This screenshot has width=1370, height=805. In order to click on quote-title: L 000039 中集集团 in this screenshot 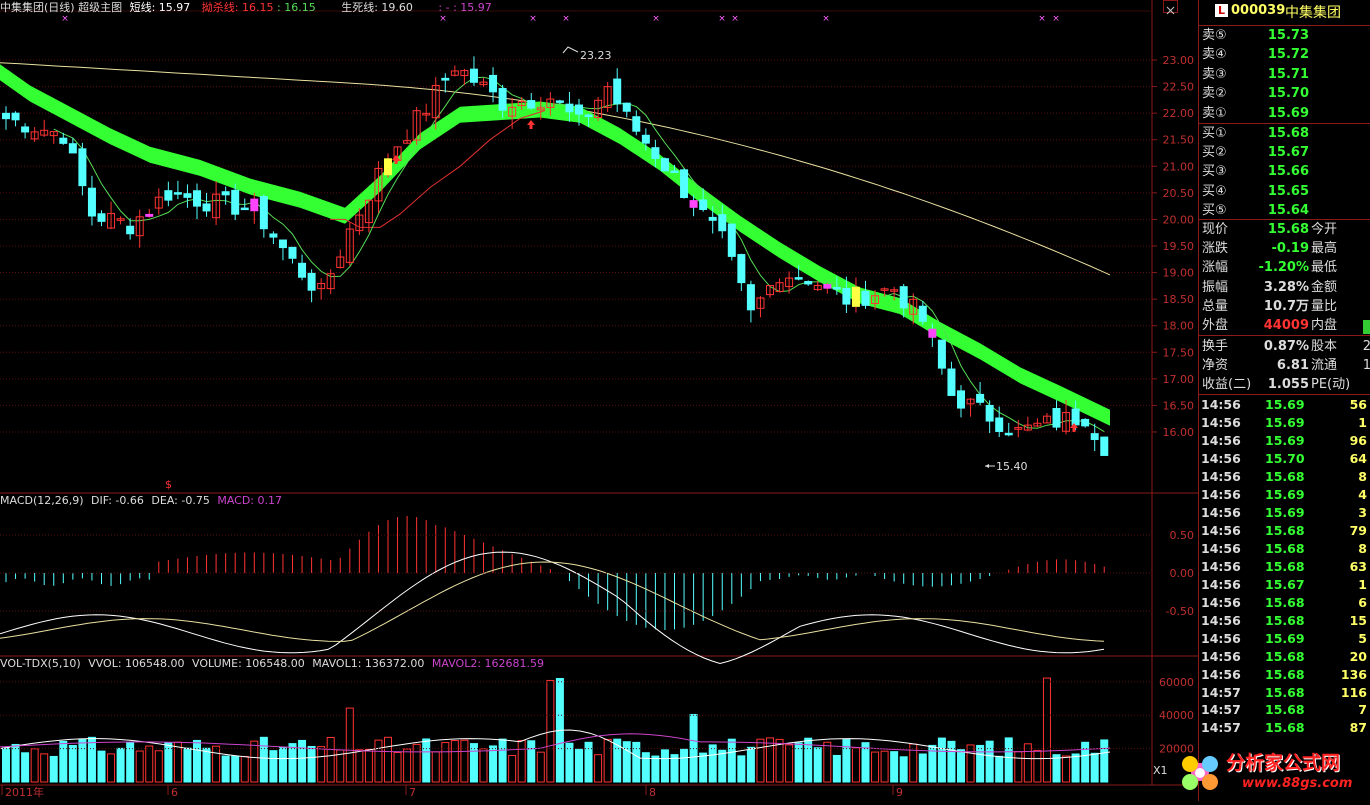, I will do `click(1284, 12)`.